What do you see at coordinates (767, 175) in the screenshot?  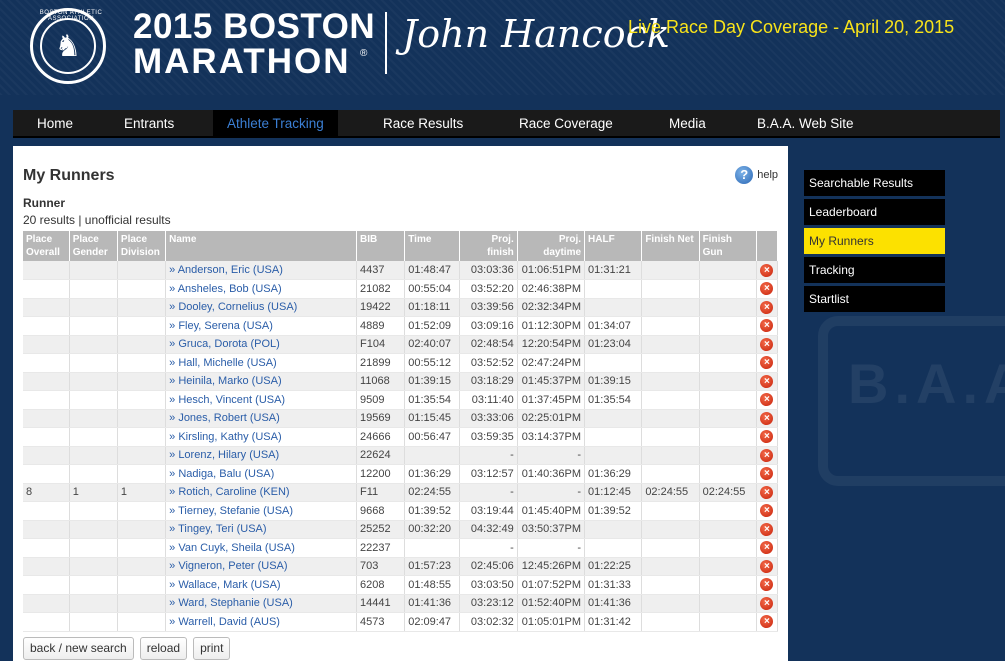 I see `help-label: help` at bounding box center [767, 175].